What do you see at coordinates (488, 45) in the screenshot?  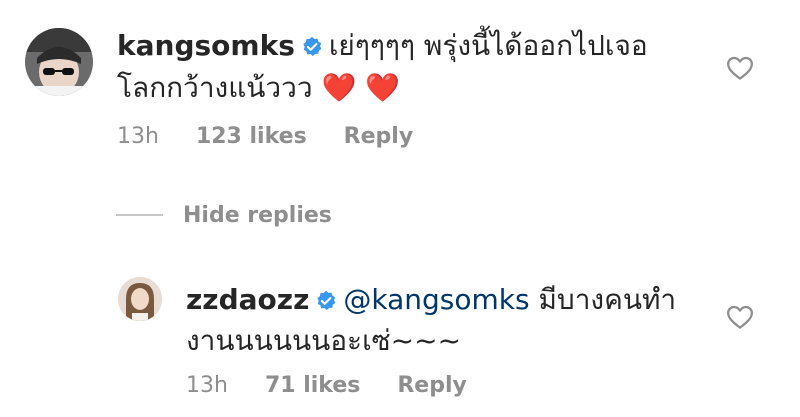 I see `comment-text: เย่ๆๆๆๆ พรุ่งนี้ได้ออกไปเจอ` at bounding box center [488, 45].